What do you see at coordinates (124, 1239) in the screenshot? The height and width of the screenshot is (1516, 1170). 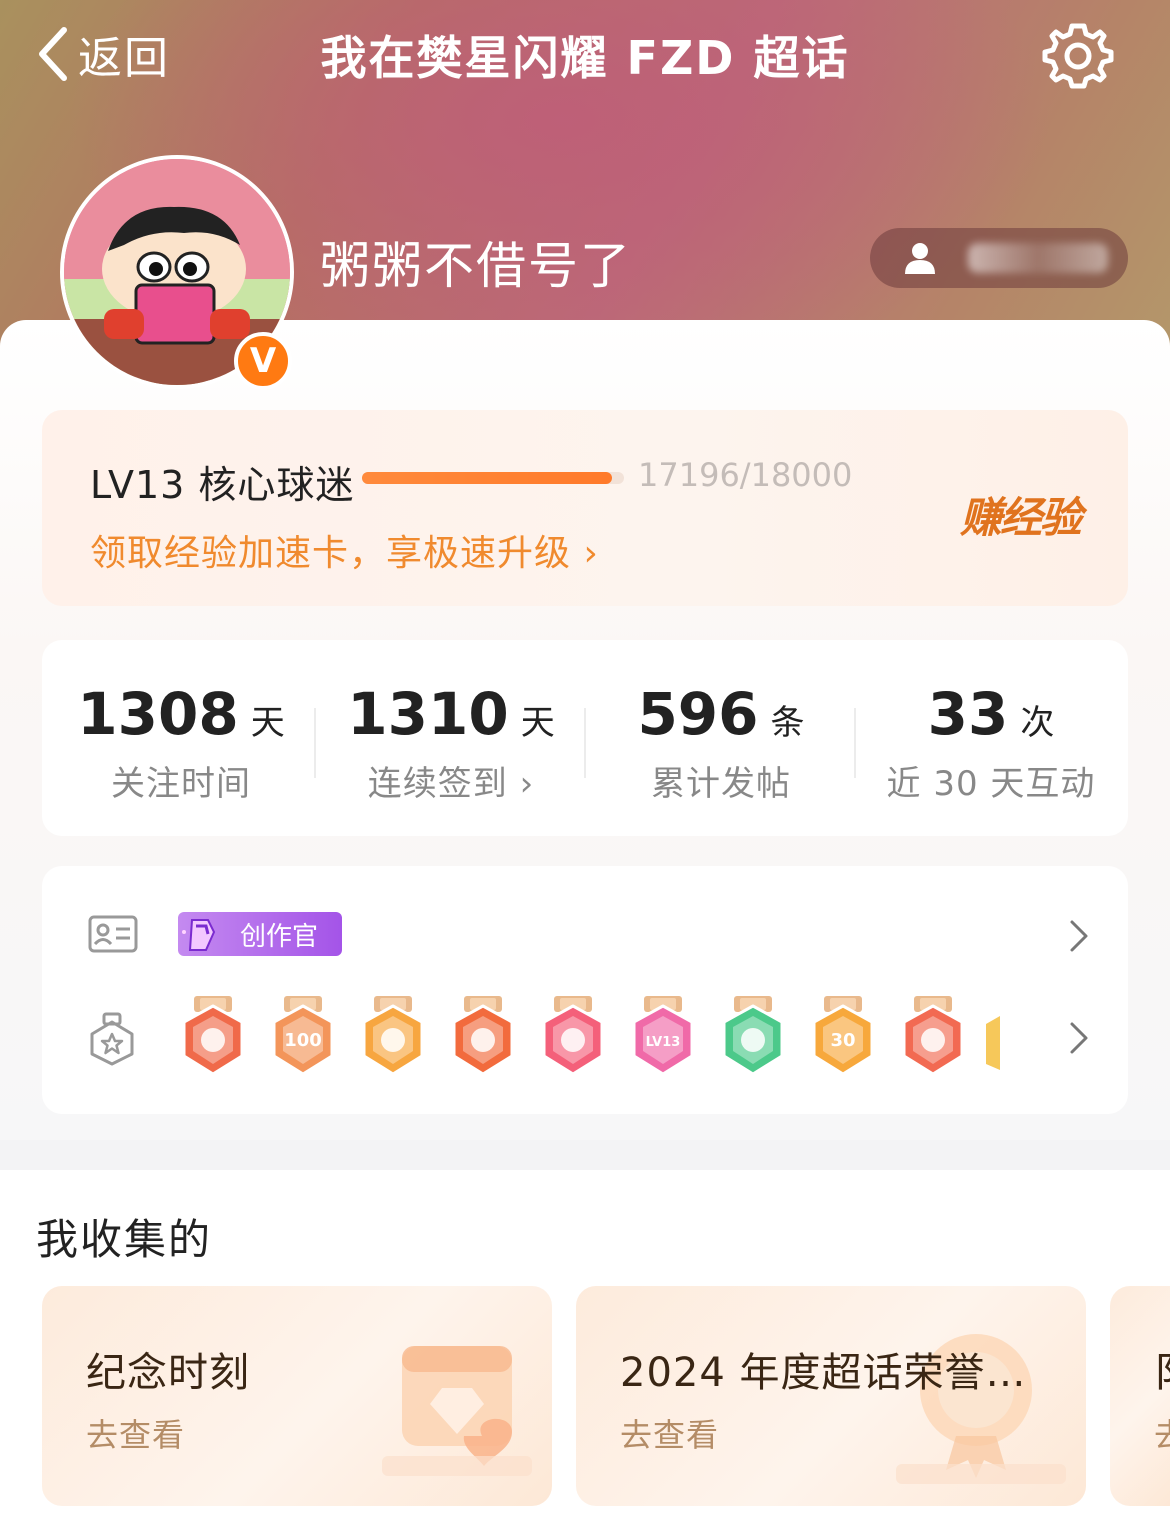 I see `collection-title: 我收集的` at bounding box center [124, 1239].